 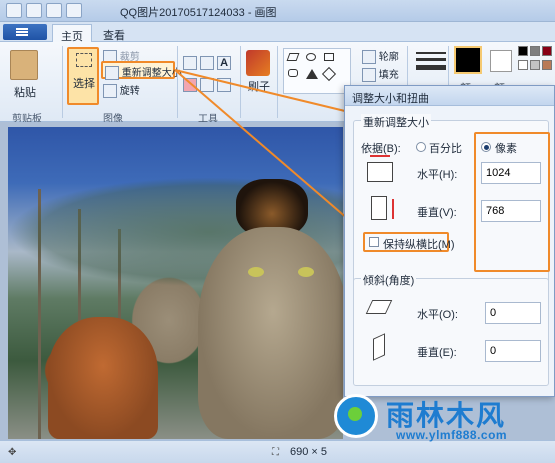 I want to click on paste-button: 粘贴, so click(x=25, y=92).